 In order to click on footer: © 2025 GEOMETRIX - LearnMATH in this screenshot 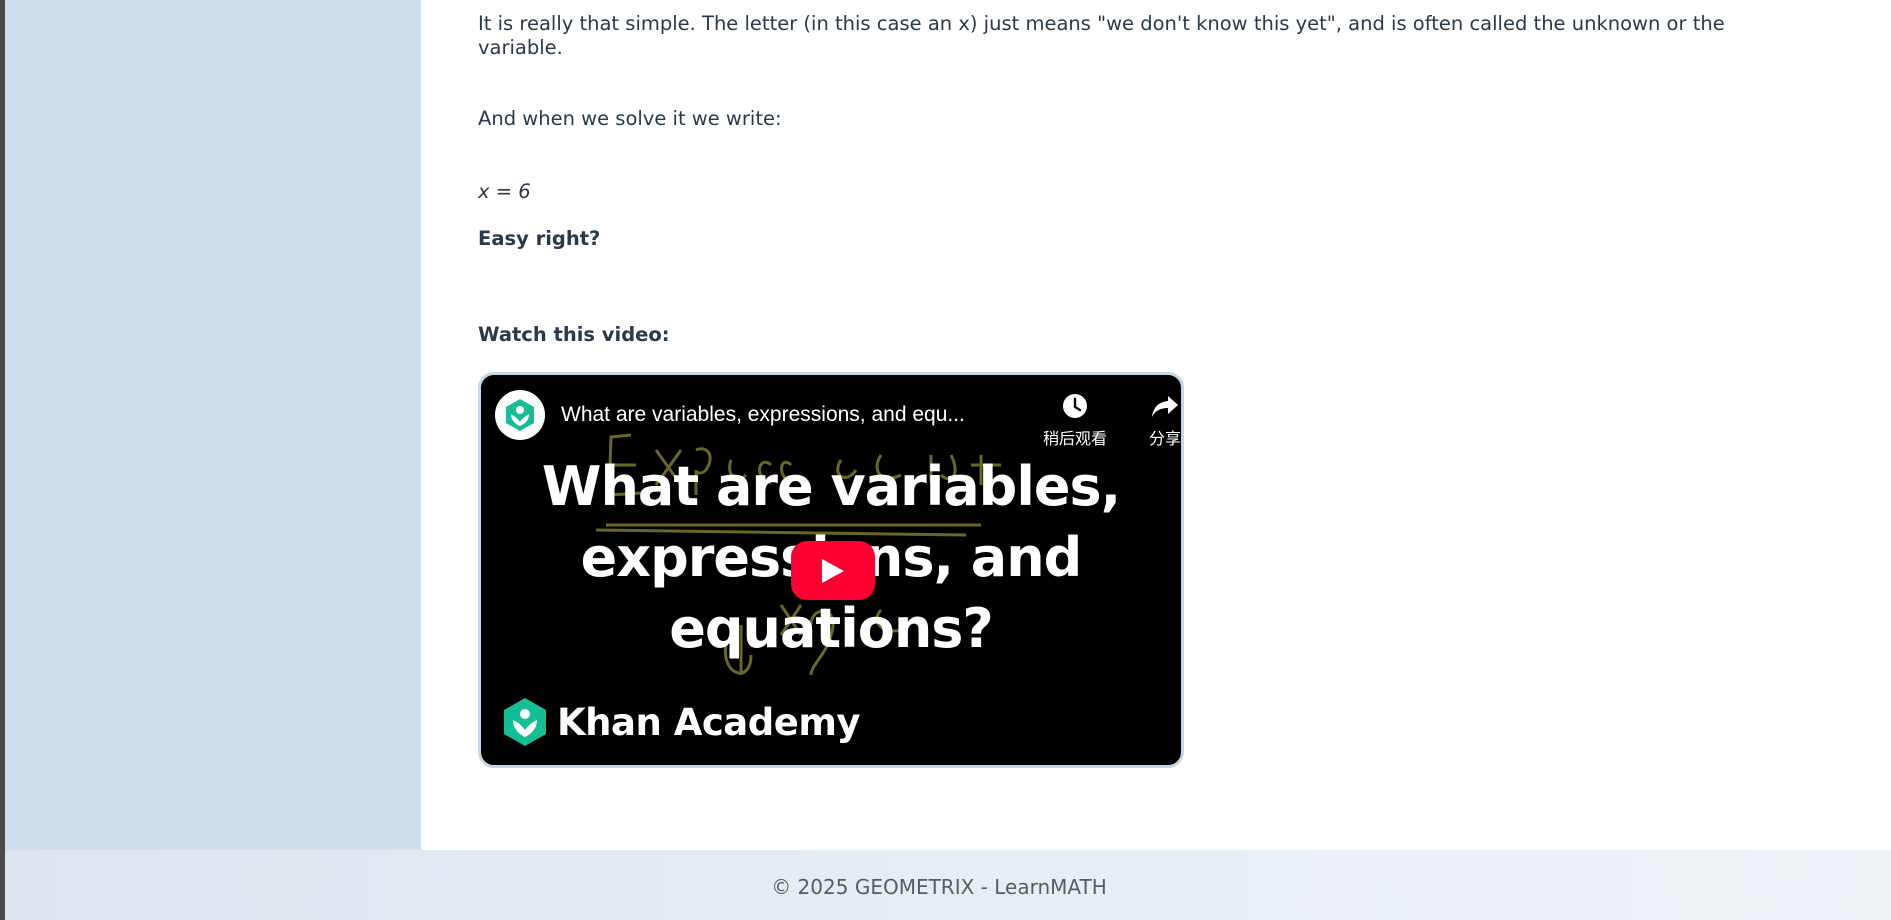, I will do `click(948, 885)`.